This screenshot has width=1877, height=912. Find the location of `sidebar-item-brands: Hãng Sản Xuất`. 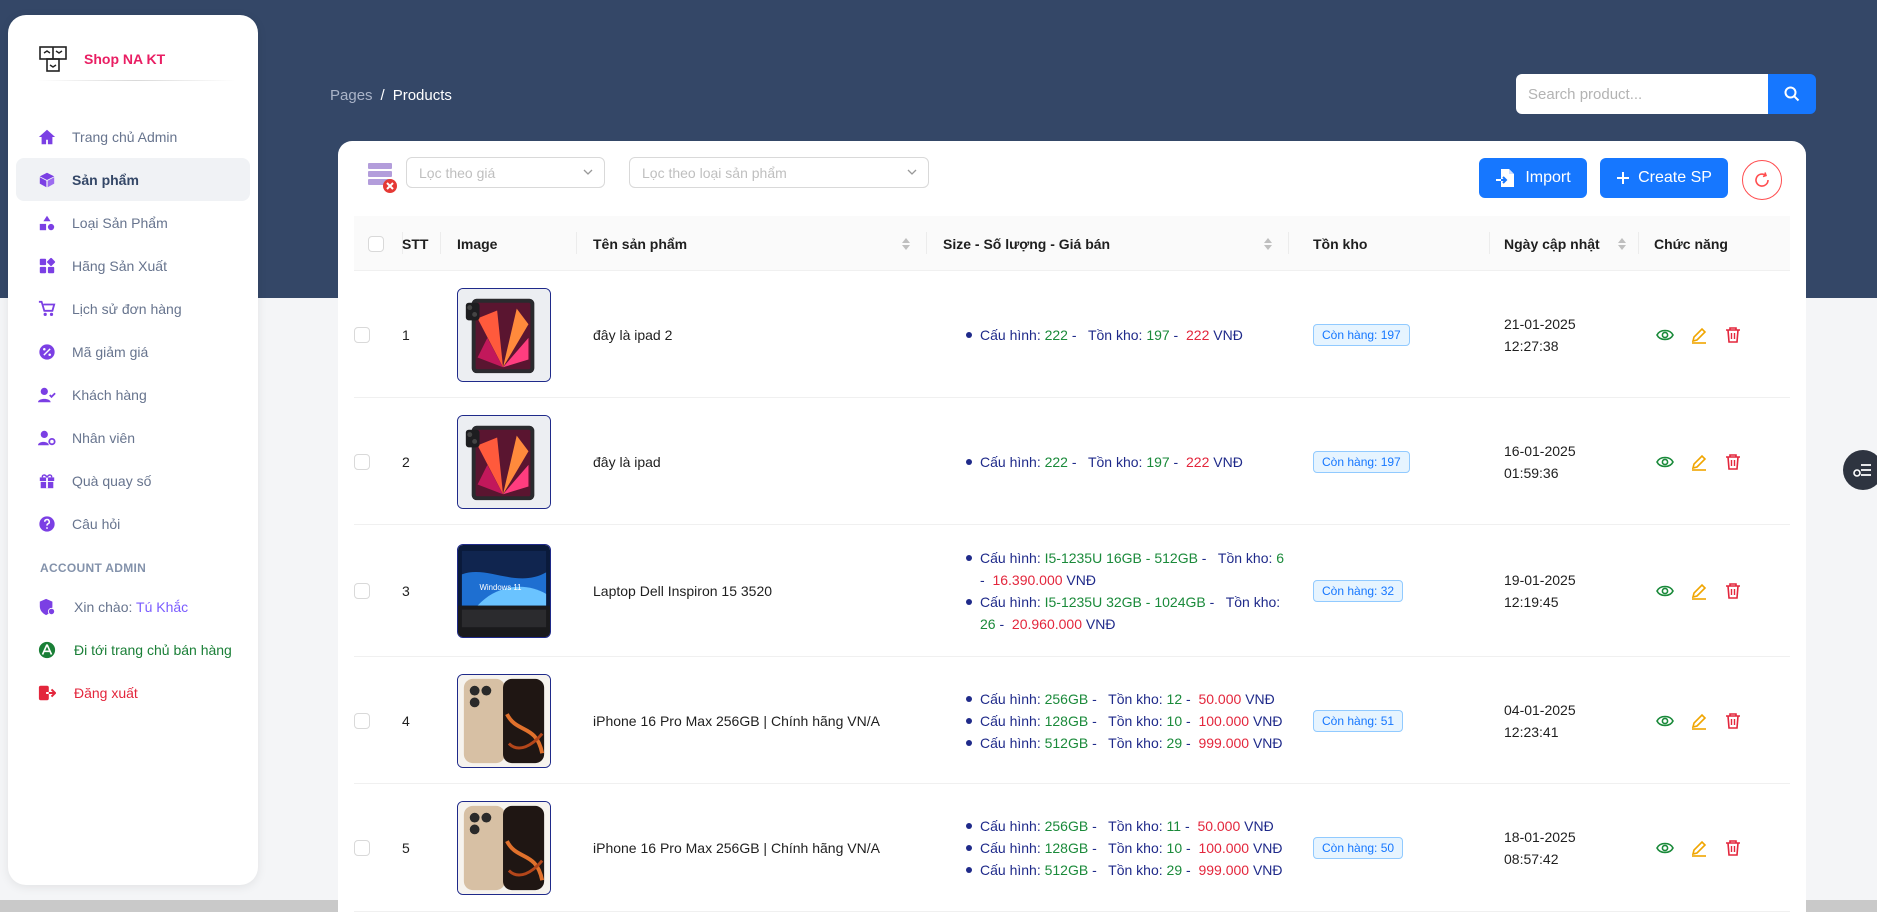

sidebar-item-brands: Hãng Sản Xuất is located at coordinates (133, 265).